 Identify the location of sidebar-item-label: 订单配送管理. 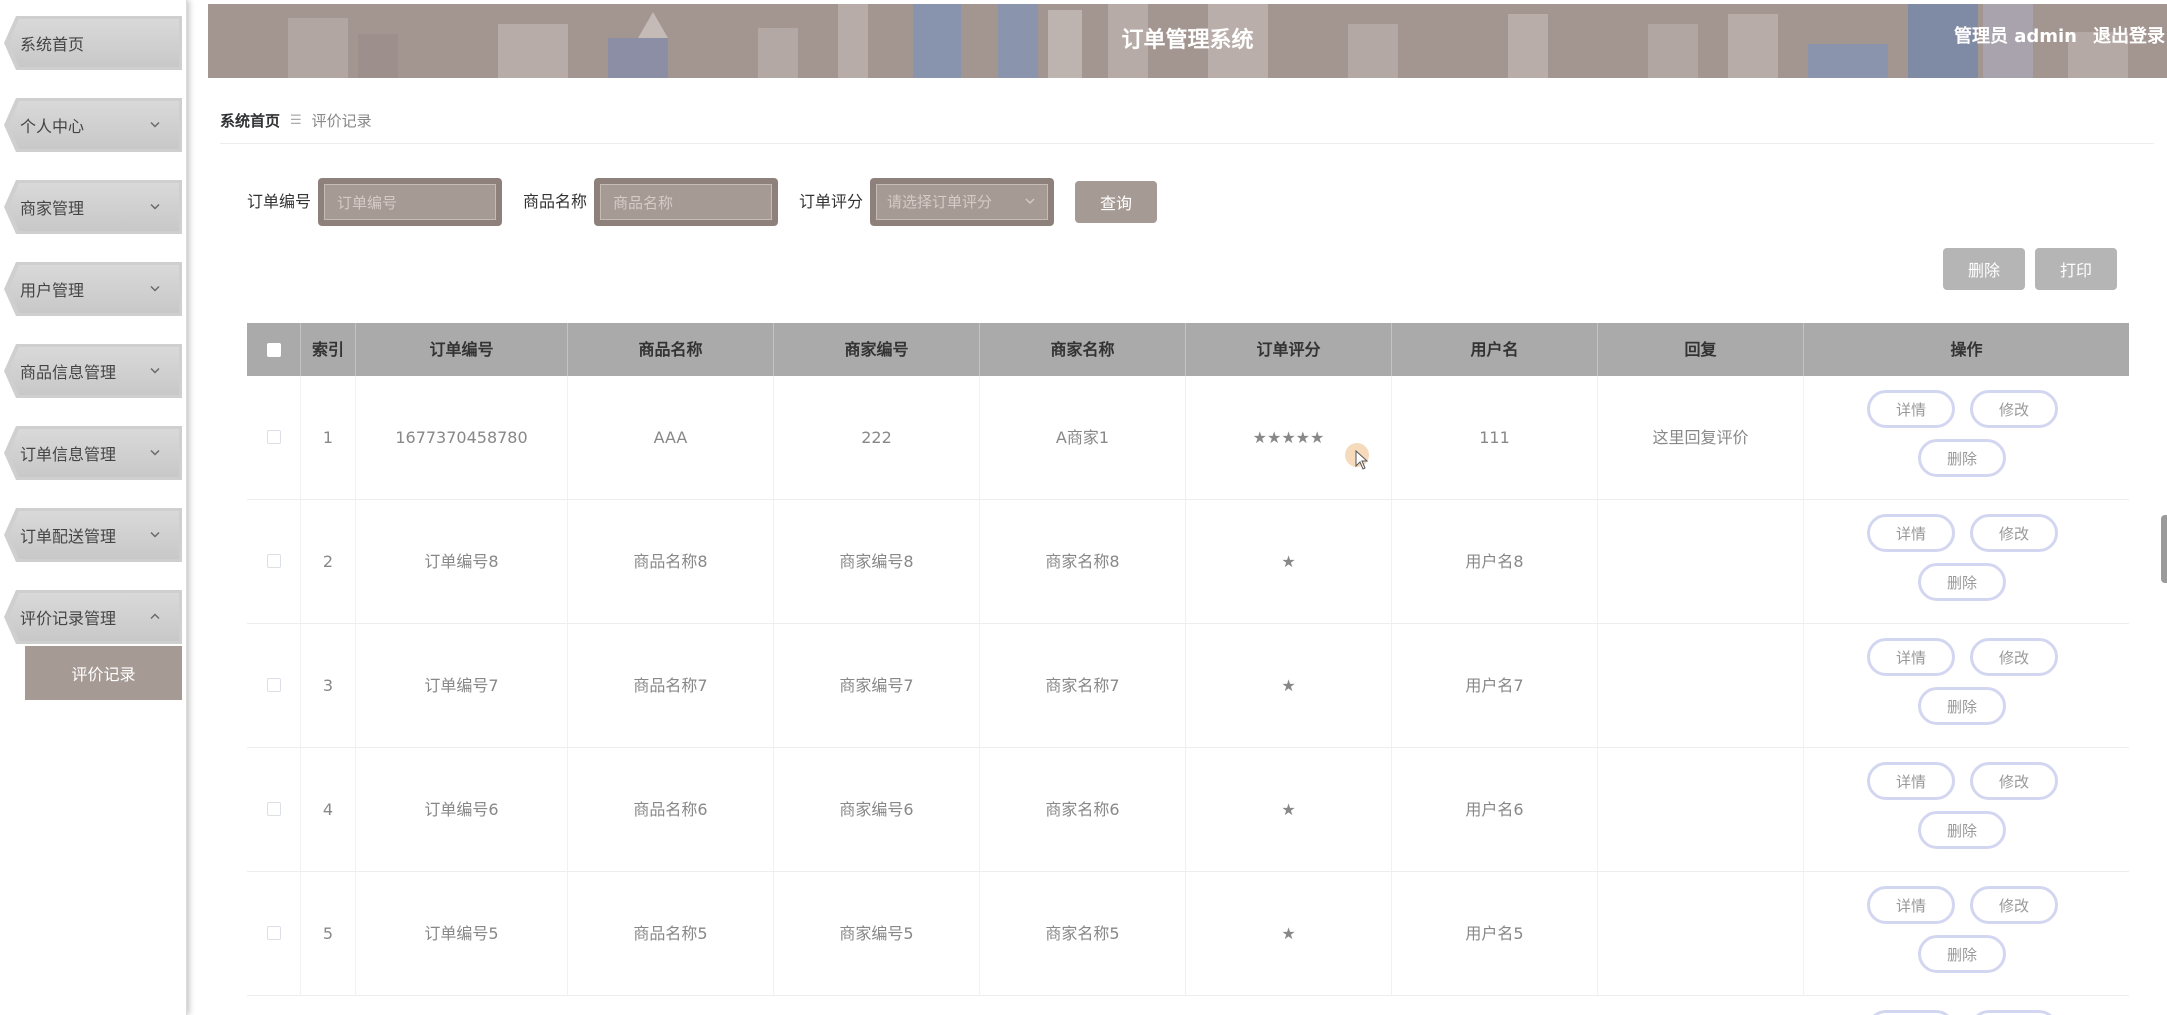
(68, 536).